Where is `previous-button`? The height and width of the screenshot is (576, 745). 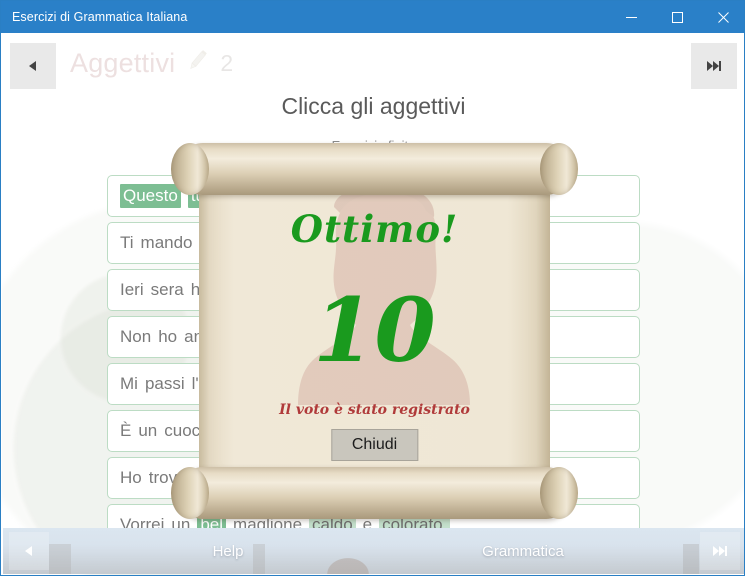
previous-button is located at coordinates (33, 66).